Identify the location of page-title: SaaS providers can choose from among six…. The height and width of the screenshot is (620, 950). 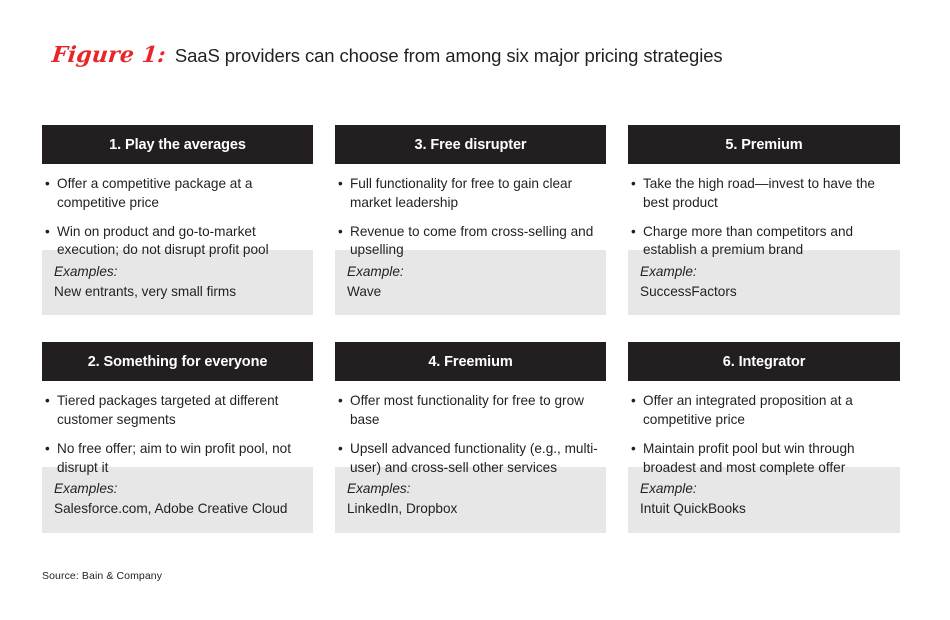
(448, 55).